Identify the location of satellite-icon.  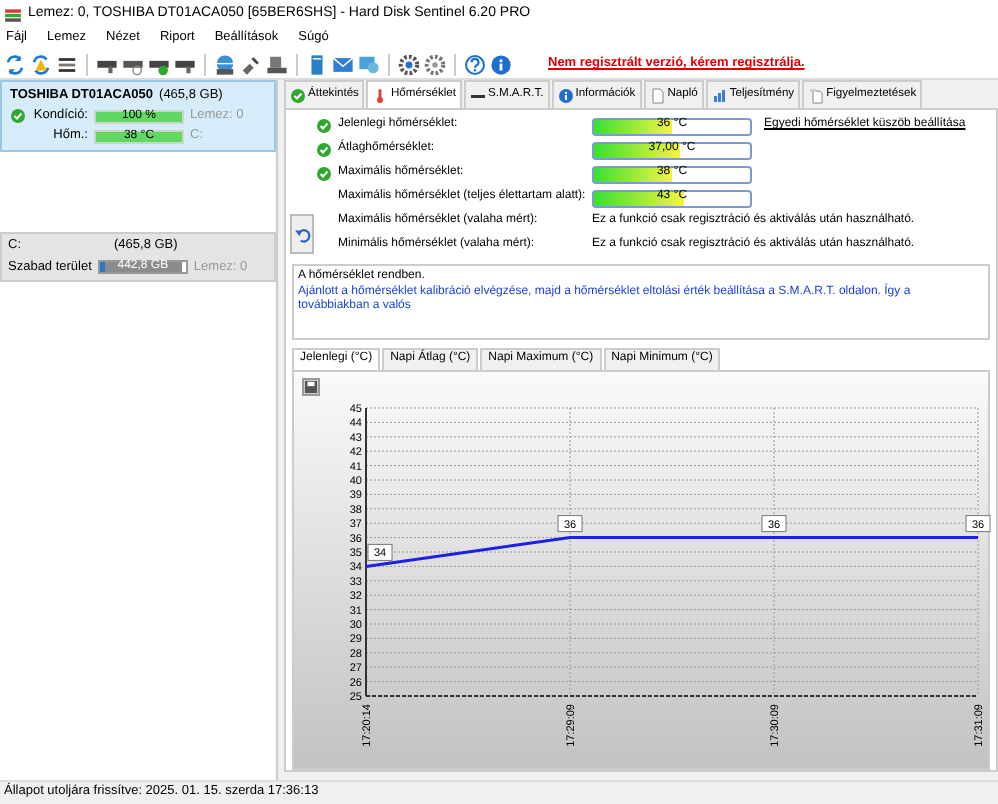
(251, 64).